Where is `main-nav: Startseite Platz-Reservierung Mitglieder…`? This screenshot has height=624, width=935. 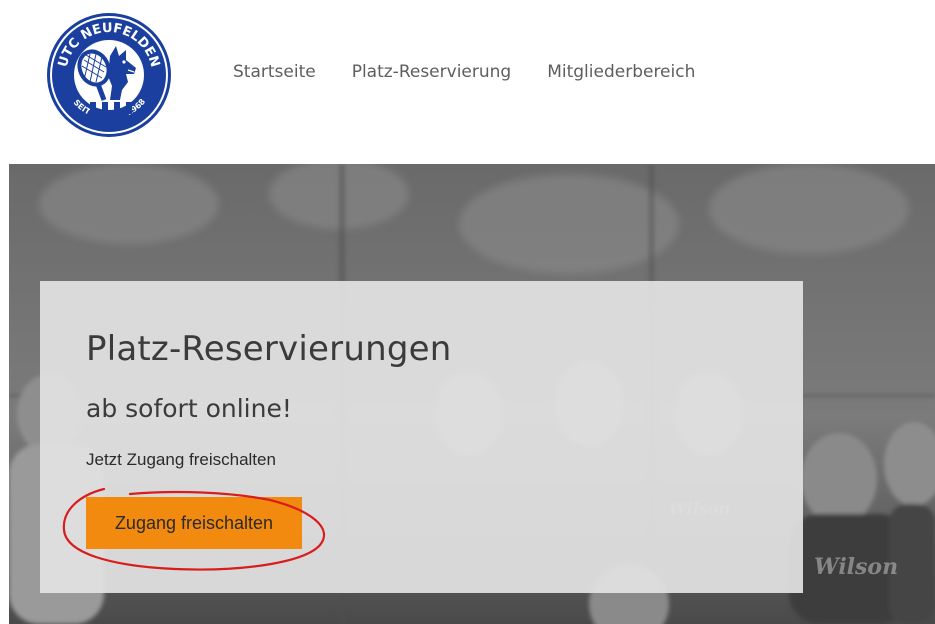 main-nav: Startseite Platz-Reservierung Mitglieder… is located at coordinates (482, 72).